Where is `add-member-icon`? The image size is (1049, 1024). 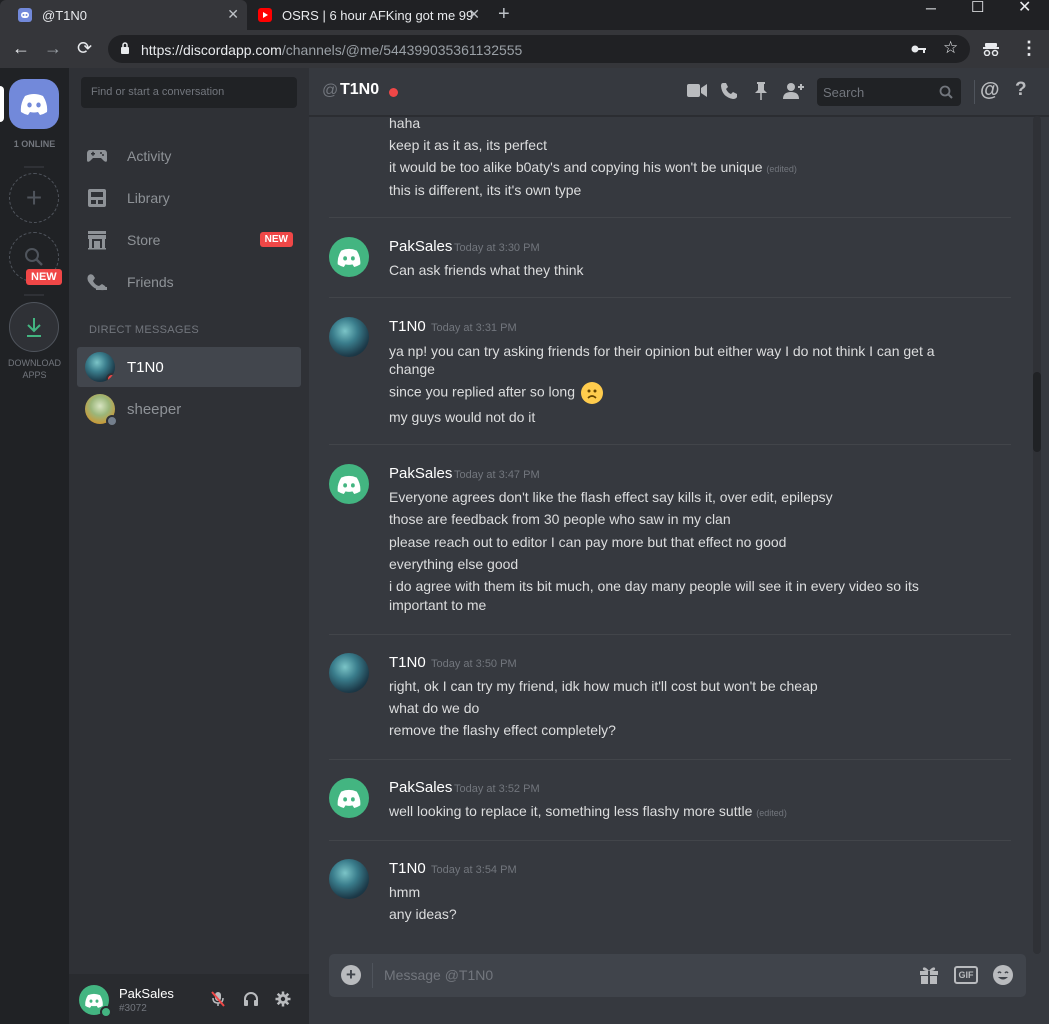 add-member-icon is located at coordinates (793, 91).